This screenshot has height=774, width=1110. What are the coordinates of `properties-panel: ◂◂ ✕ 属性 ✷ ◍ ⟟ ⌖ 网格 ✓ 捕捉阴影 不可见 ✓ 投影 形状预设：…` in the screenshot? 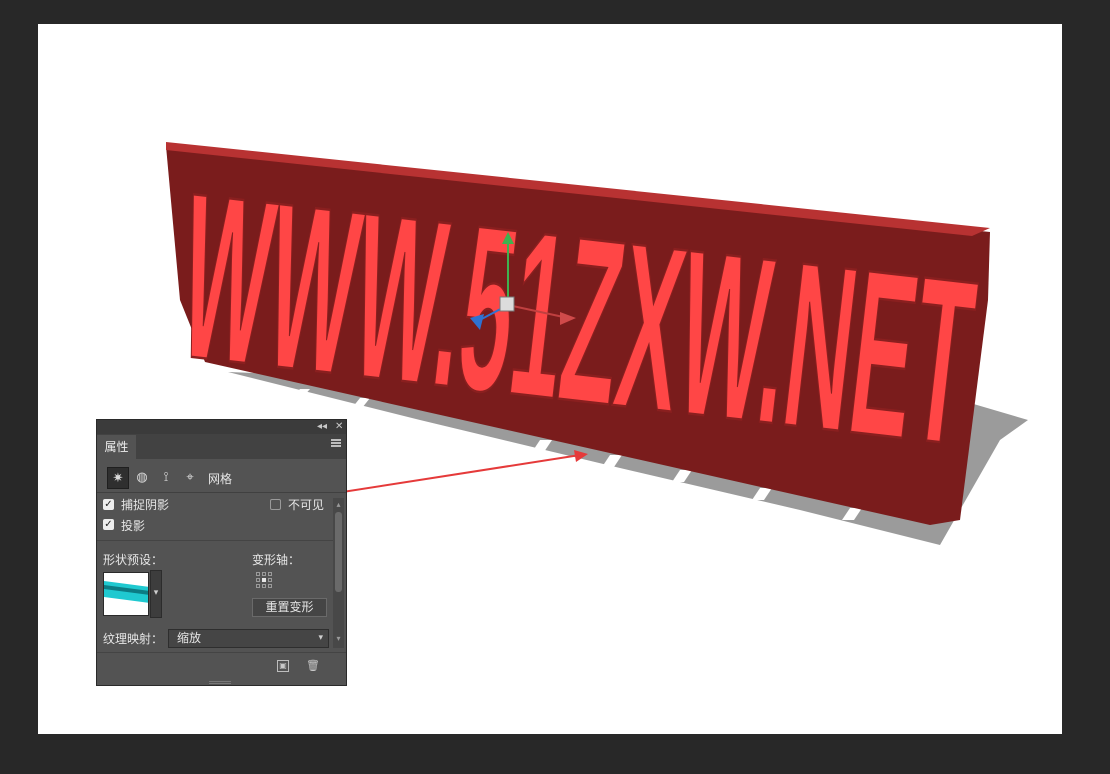 It's located at (221, 552).